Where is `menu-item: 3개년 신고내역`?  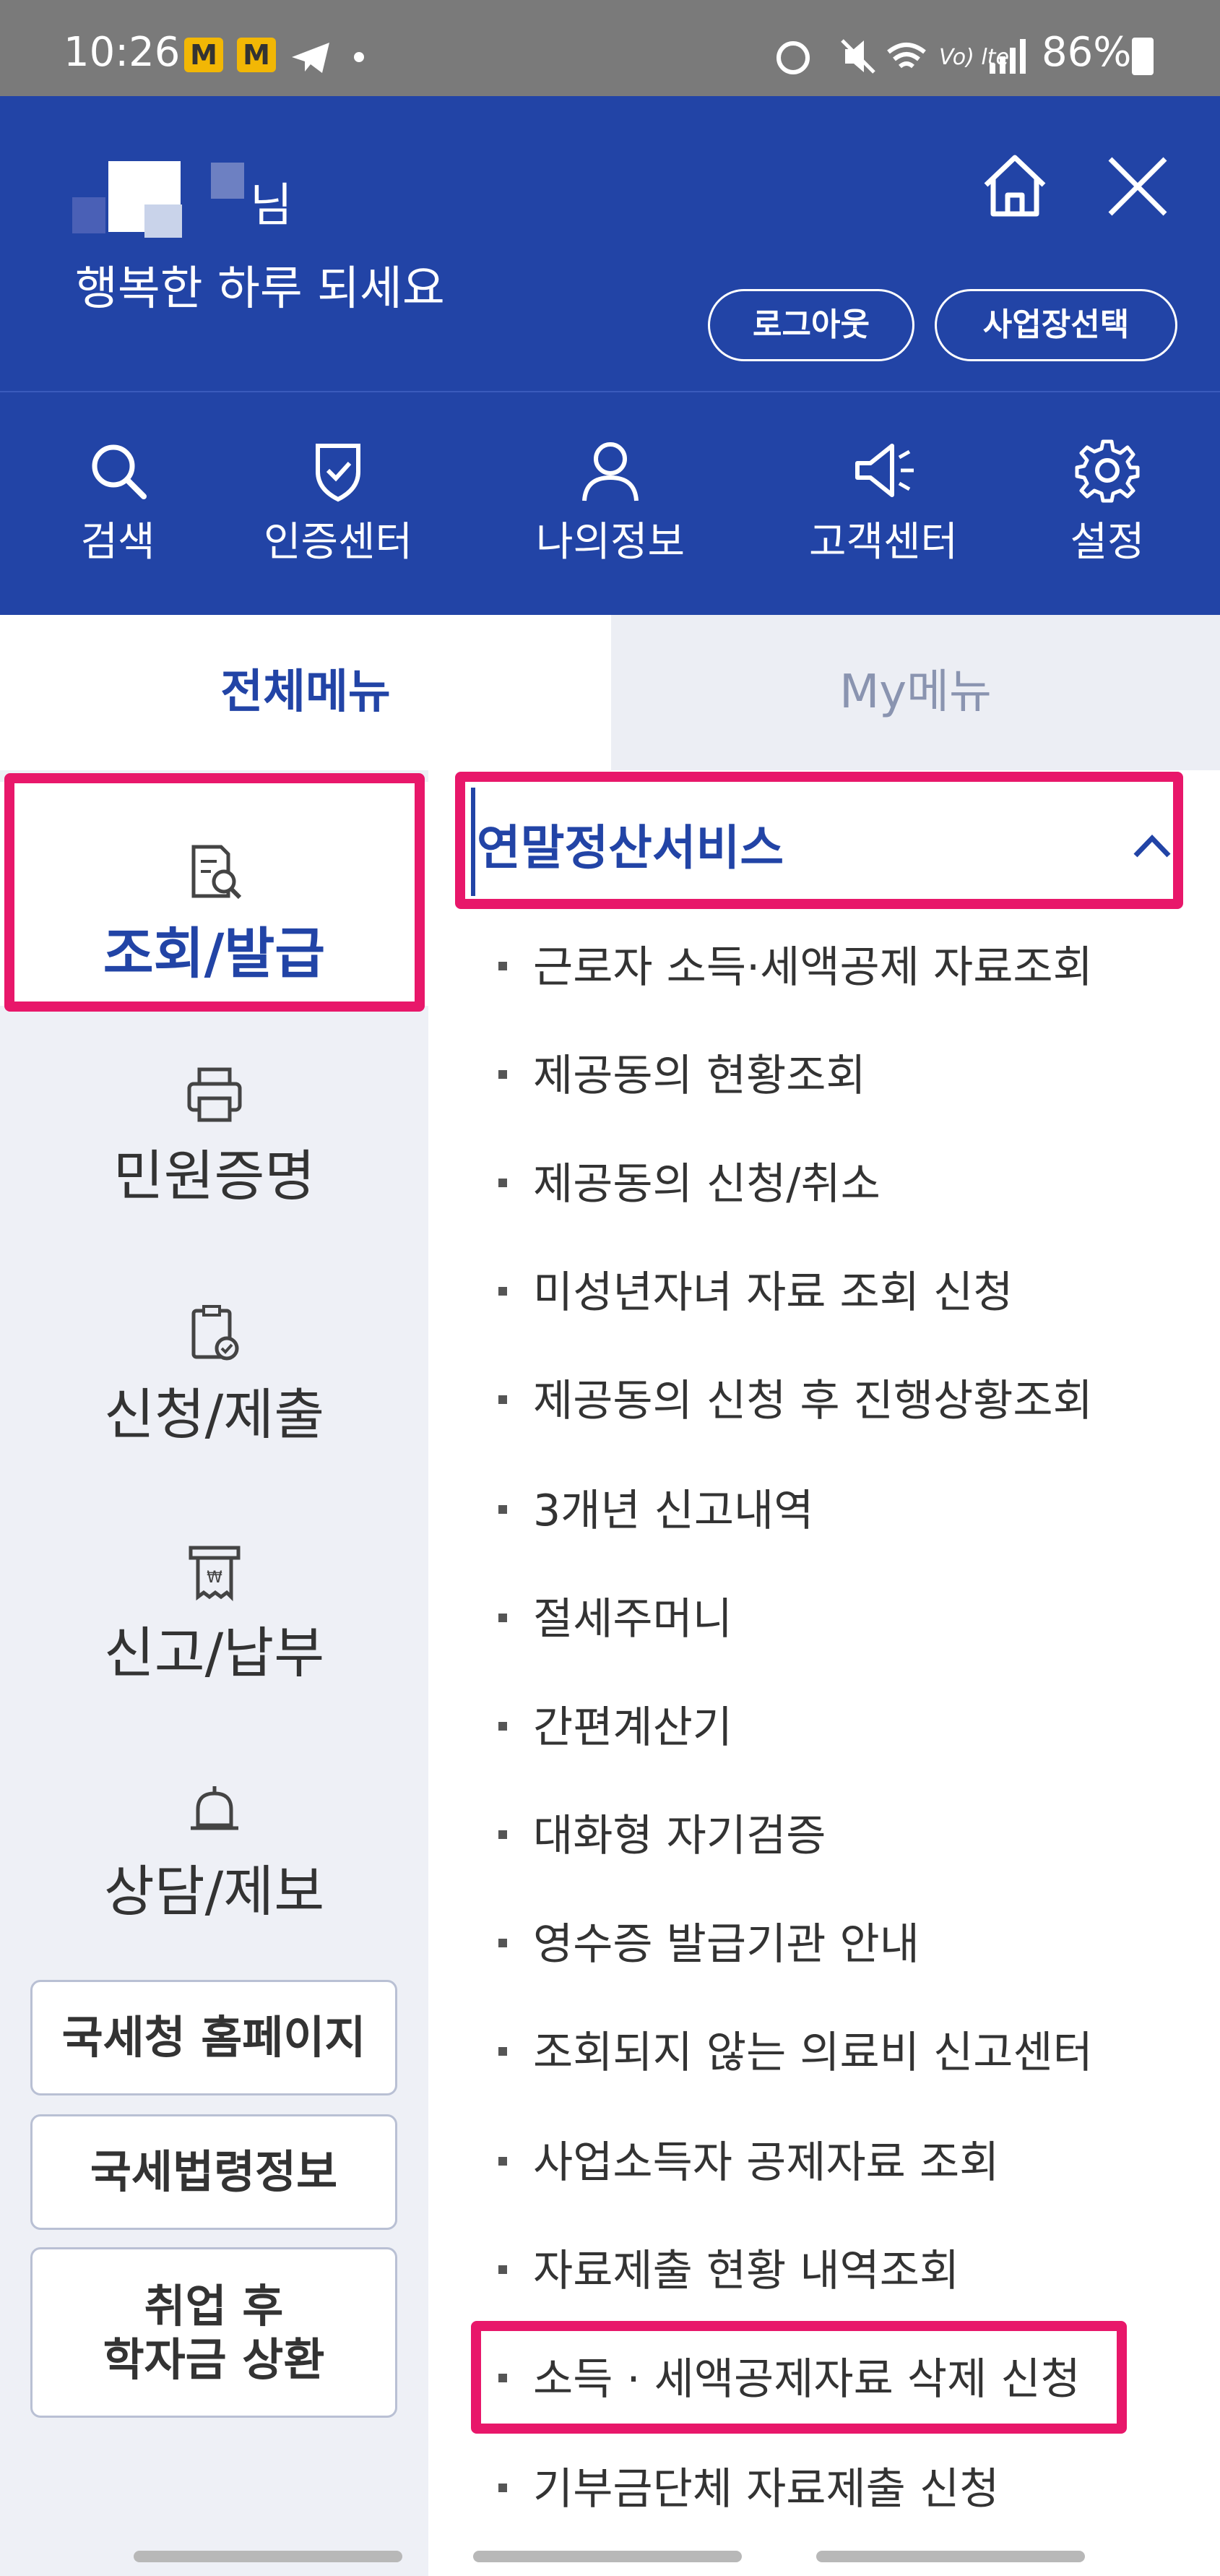 menu-item: 3개년 신고내역 is located at coordinates (656, 1507).